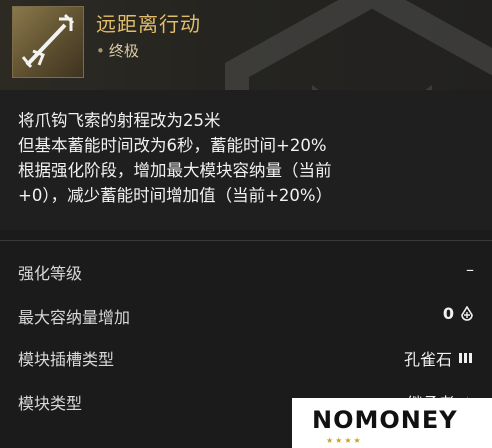  Describe the element at coordinates (74, 317) in the screenshot. I see `stat-label: 最大容纳量增加` at that location.